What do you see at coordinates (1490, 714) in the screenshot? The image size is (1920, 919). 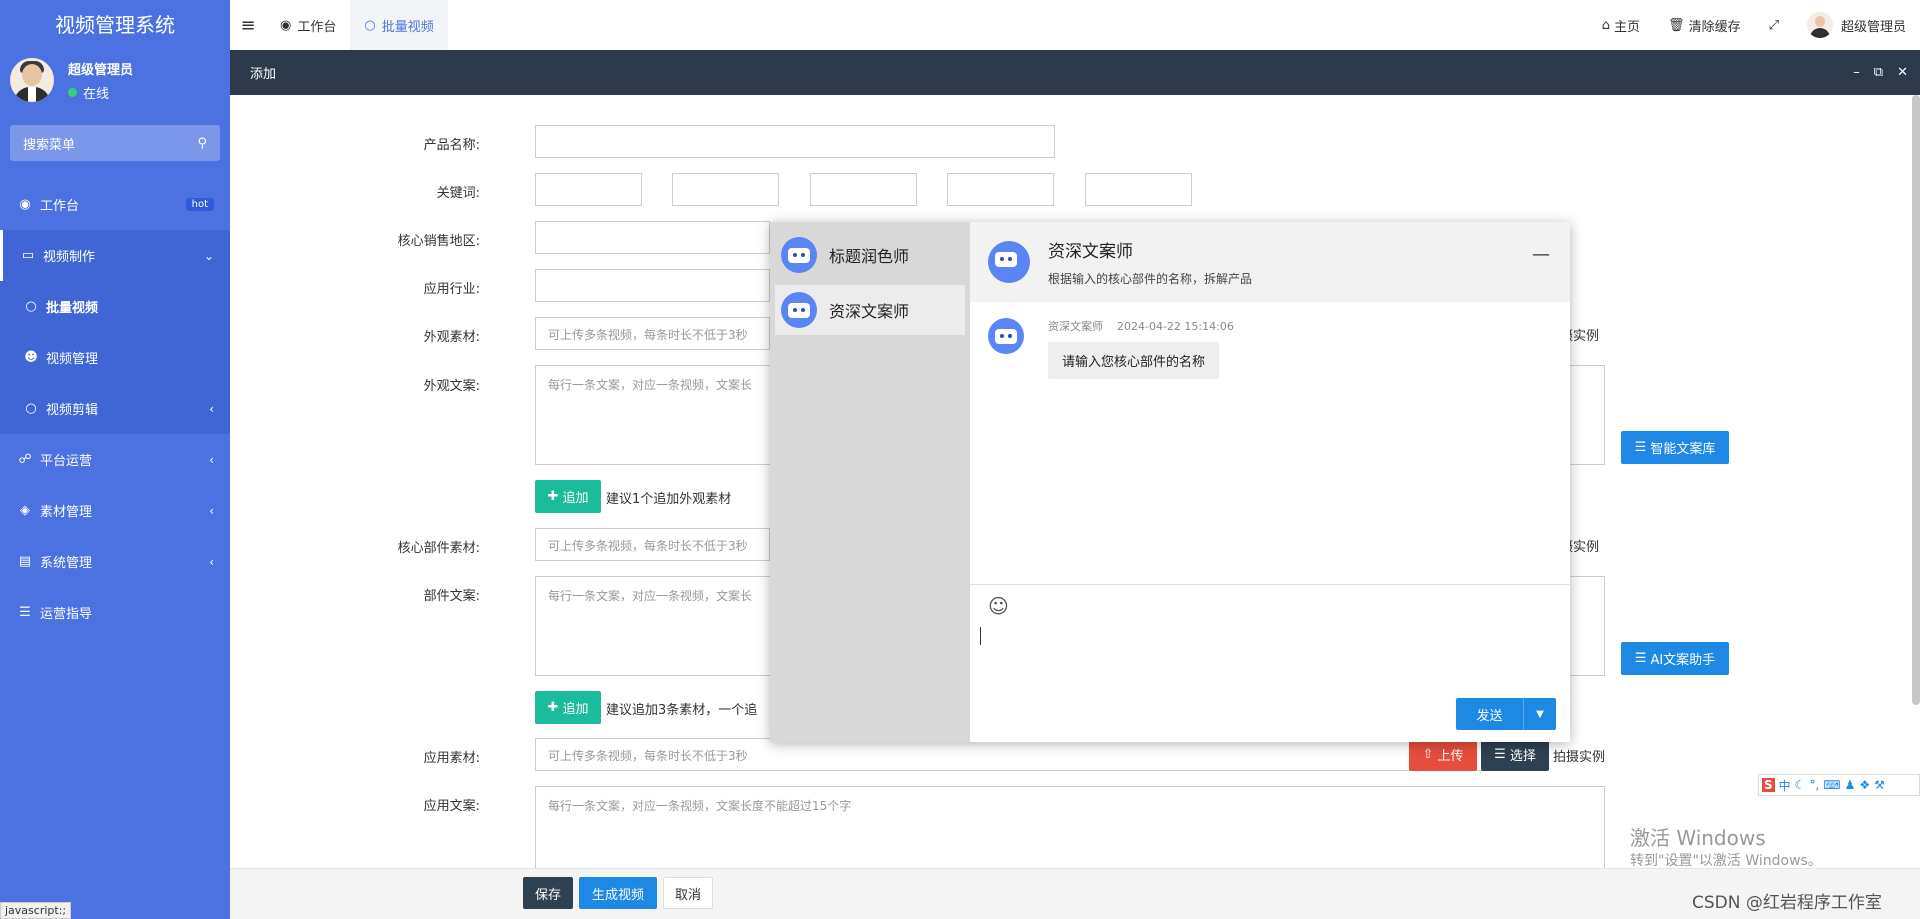 I see `send-button: 发送` at bounding box center [1490, 714].